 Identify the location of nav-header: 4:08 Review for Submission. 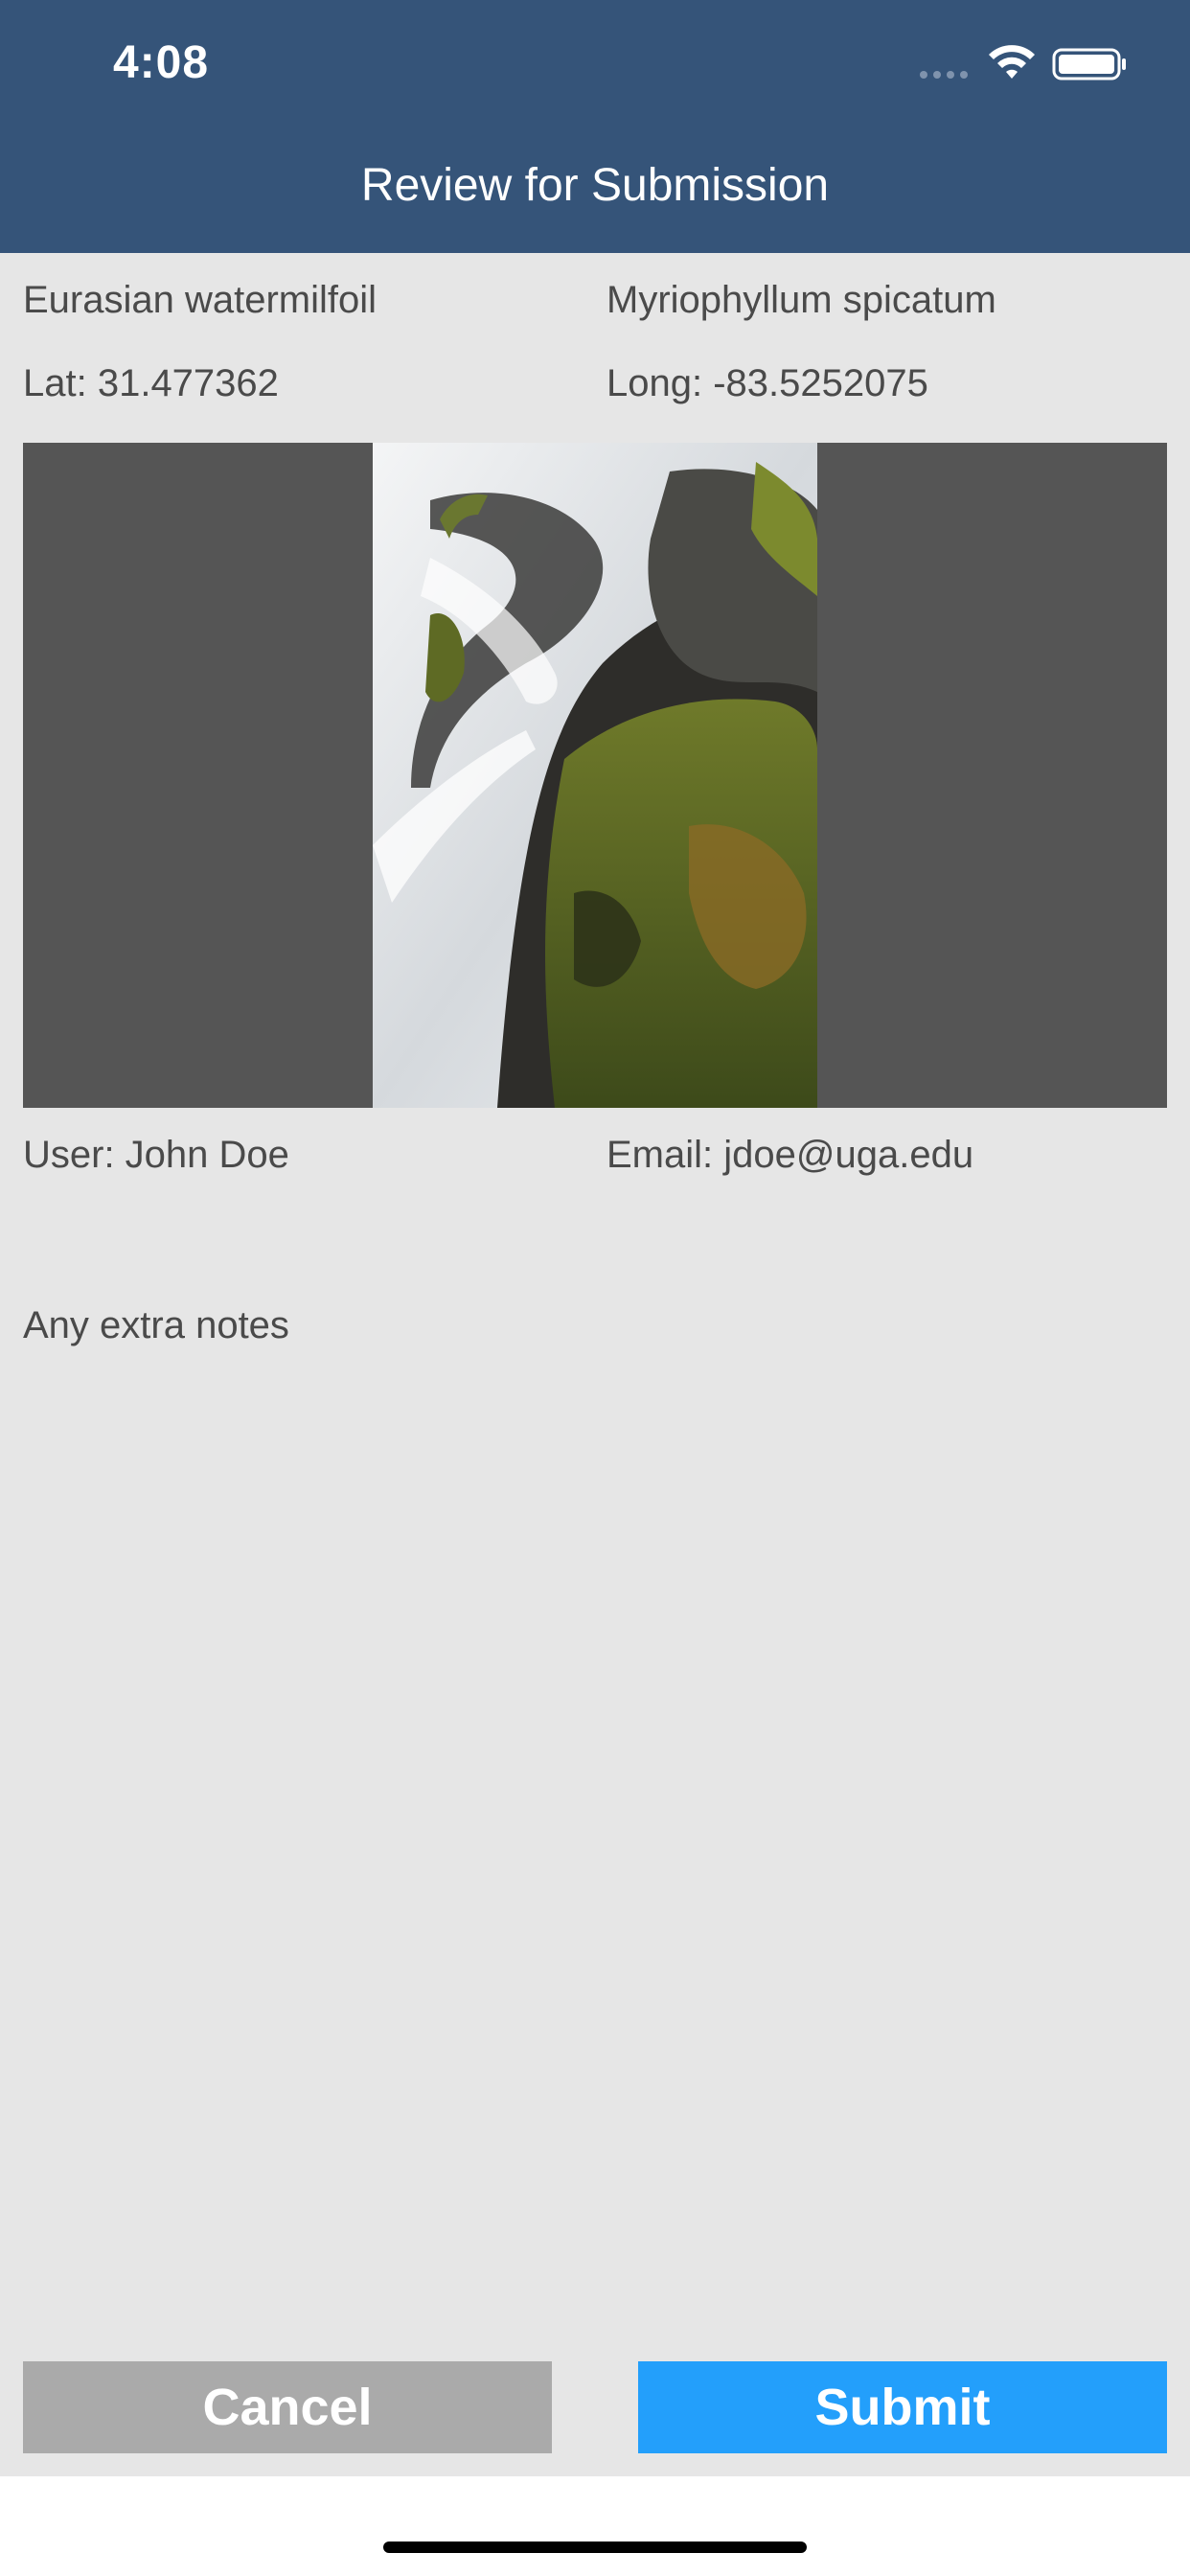
(595, 126).